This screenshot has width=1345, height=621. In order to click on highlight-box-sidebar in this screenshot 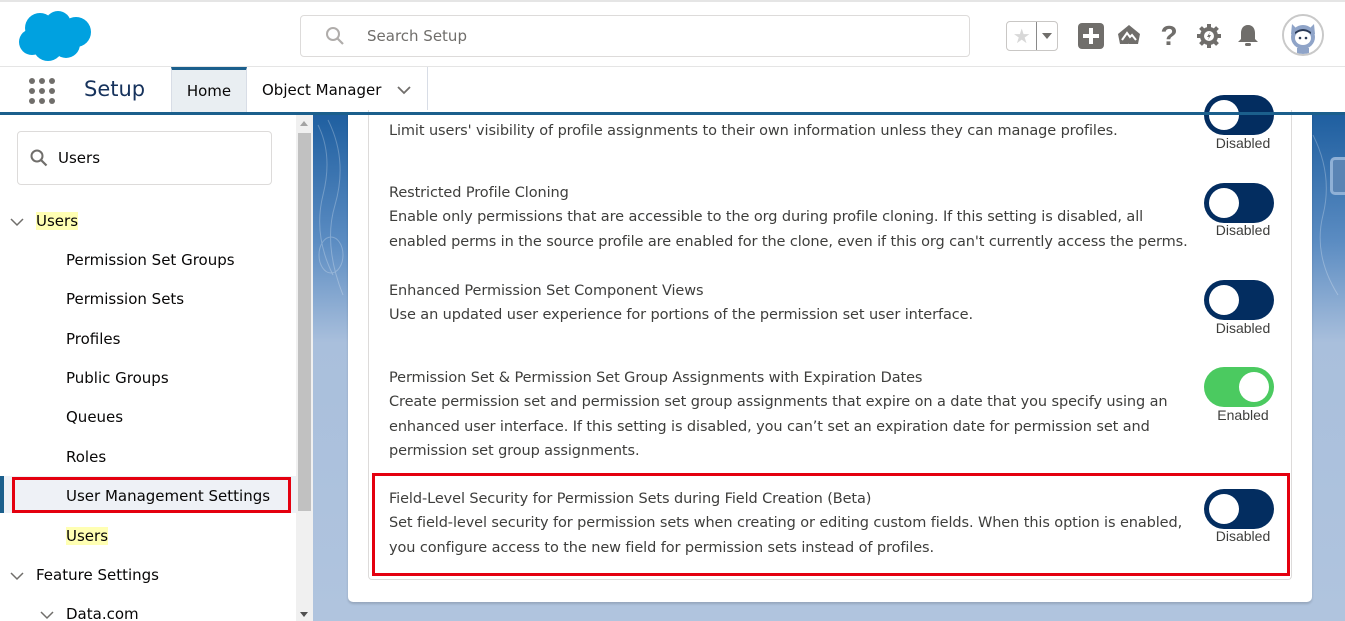, I will do `click(151, 495)`.